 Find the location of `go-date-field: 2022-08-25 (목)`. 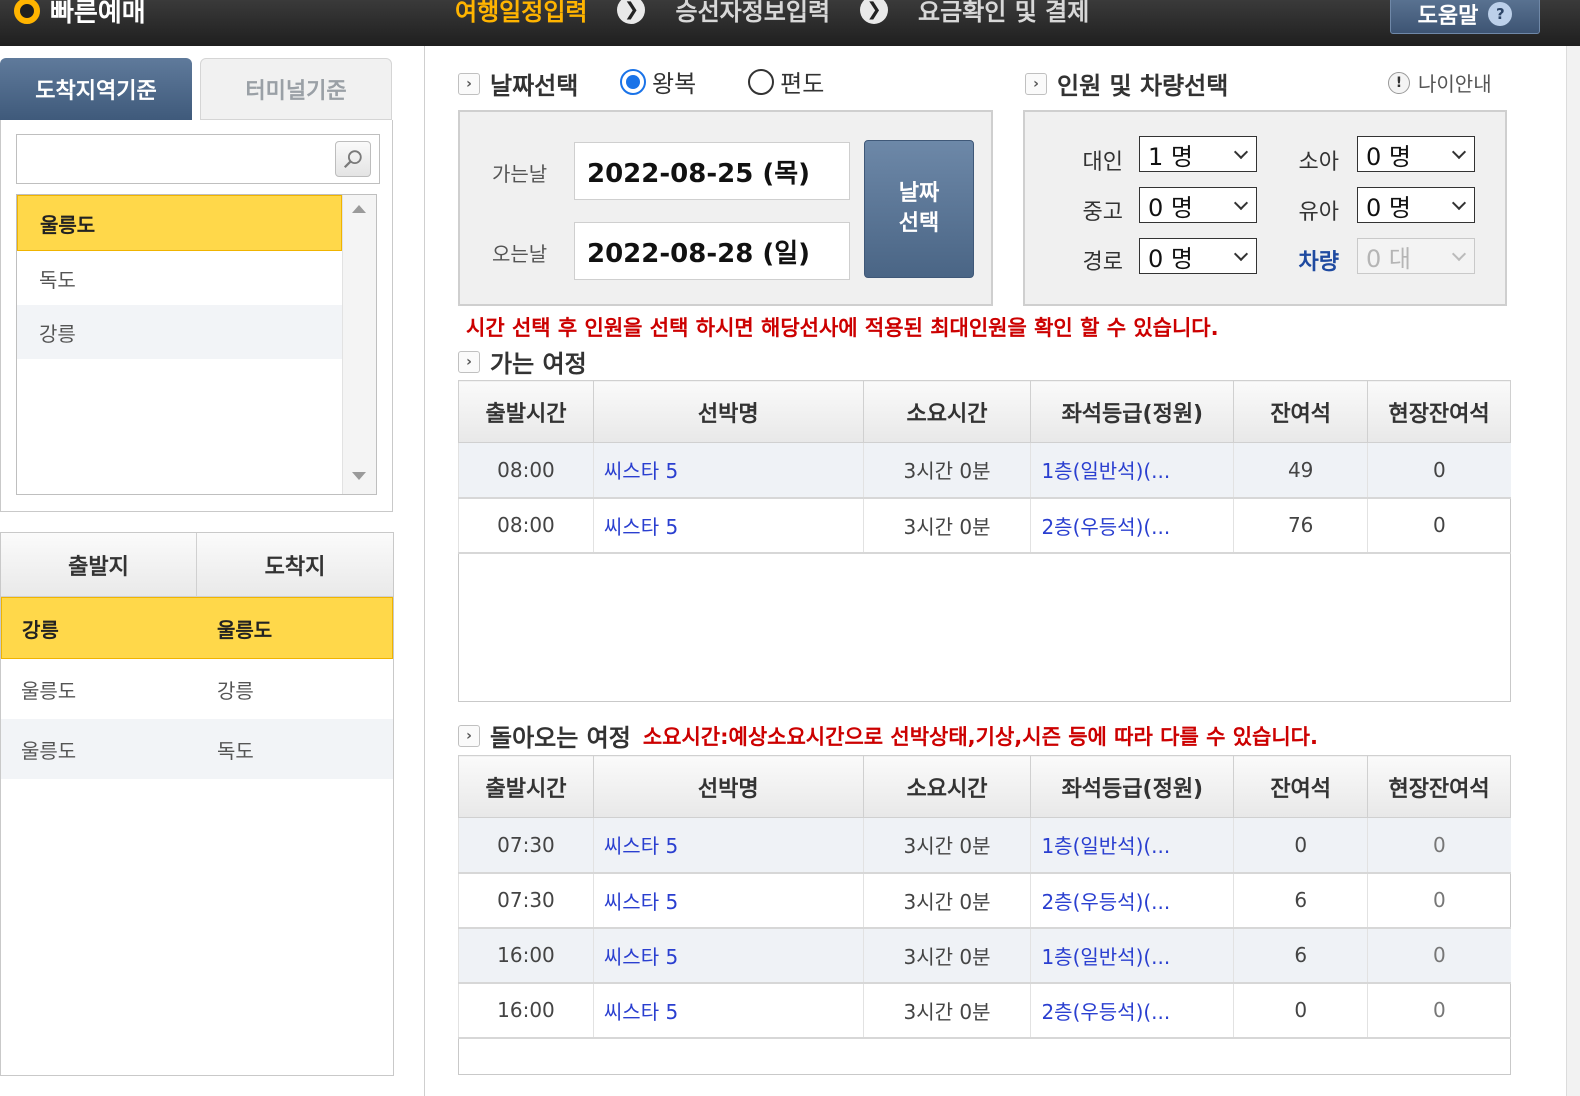

go-date-field: 2022-08-25 (목) is located at coordinates (712, 171).